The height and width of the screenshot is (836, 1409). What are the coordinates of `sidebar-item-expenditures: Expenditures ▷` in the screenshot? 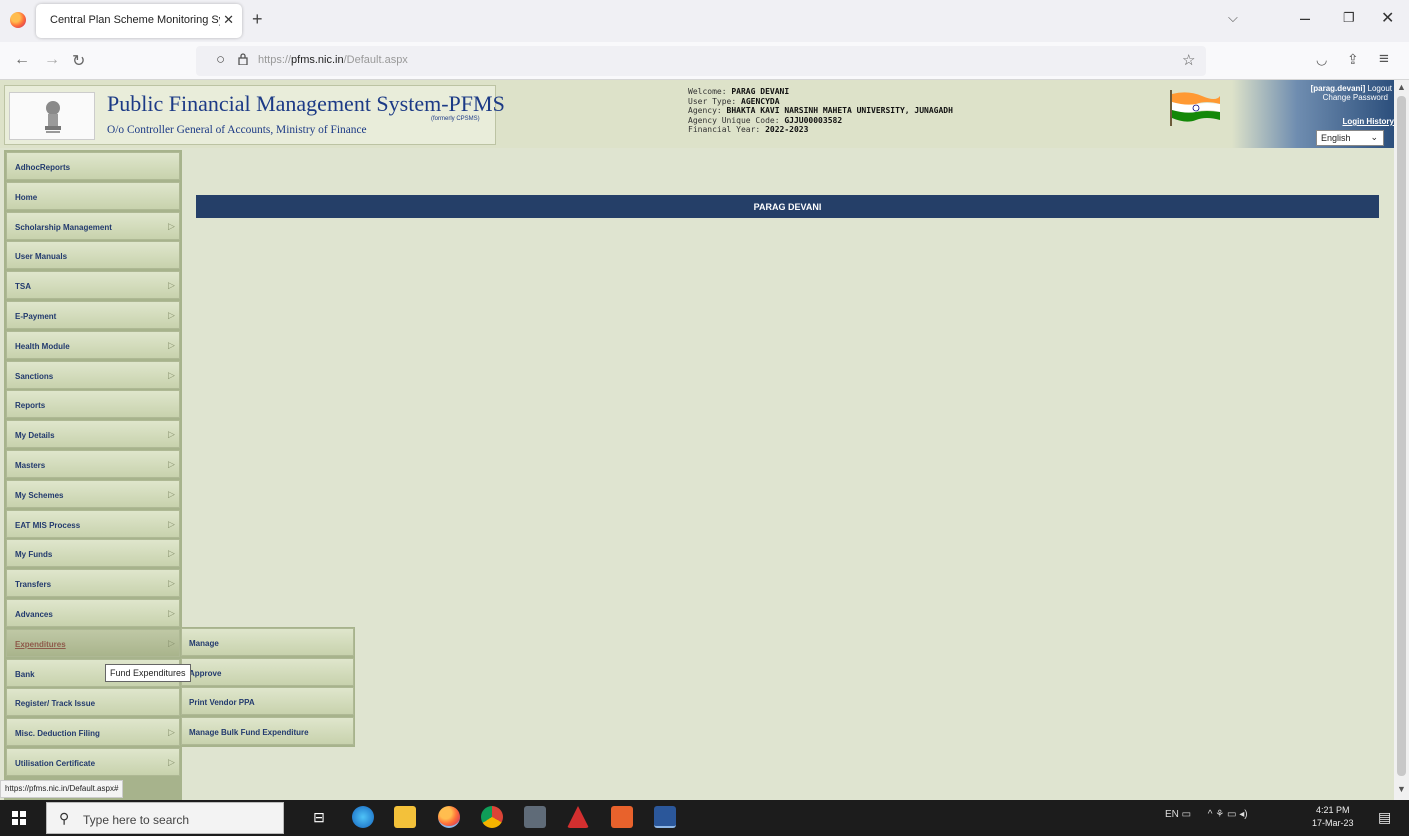 It's located at (93, 642).